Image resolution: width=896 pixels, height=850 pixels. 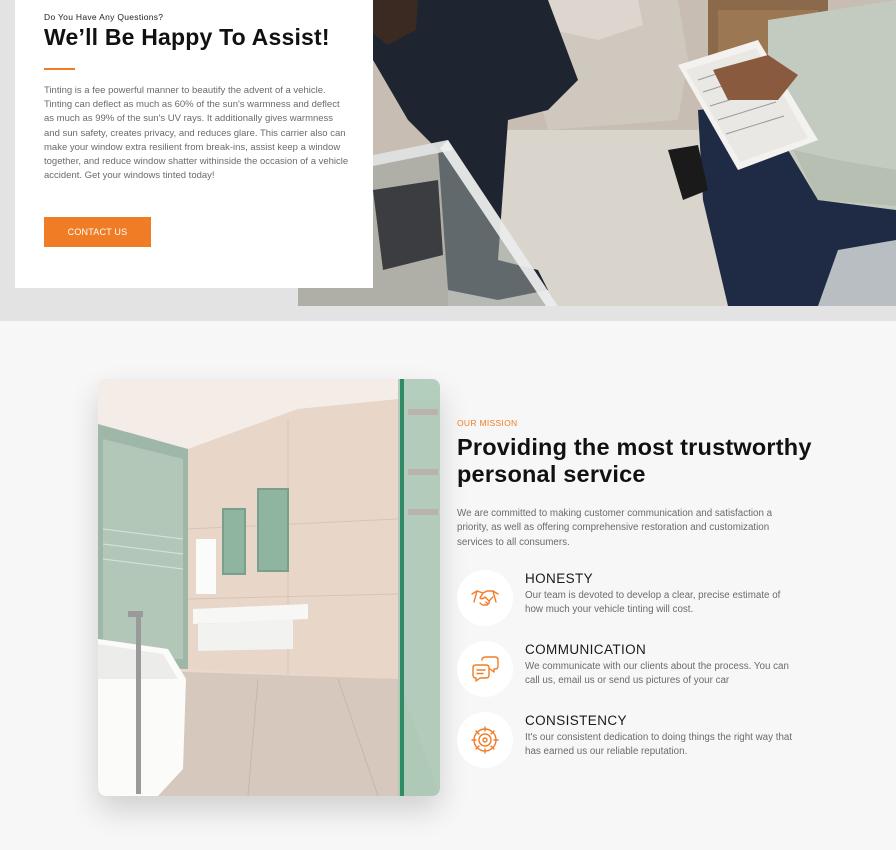 I want to click on chat-bubbles-icon, so click(x=485, y=669).